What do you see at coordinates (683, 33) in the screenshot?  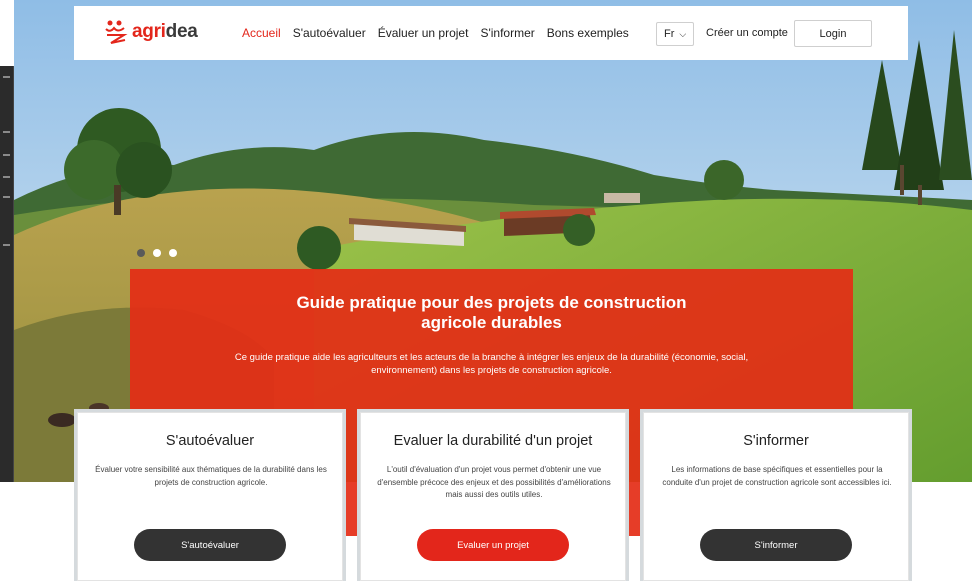 I see `chevron-down-icon: ⌵` at bounding box center [683, 33].